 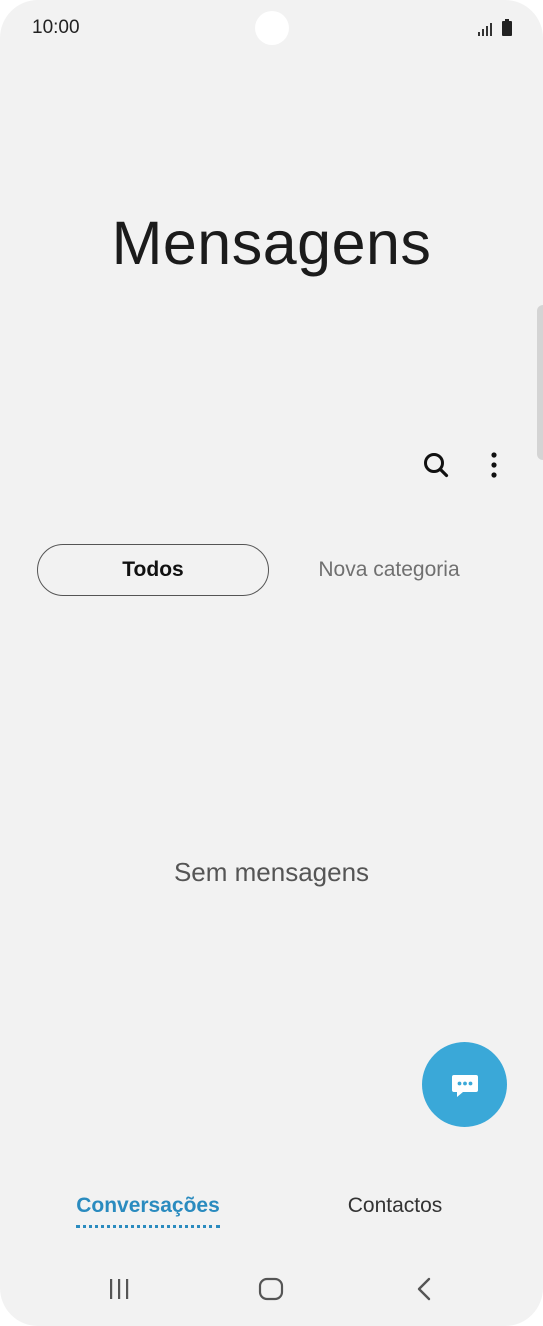 I want to click on empty-state-message: Sem mensagens, so click(x=271, y=872).